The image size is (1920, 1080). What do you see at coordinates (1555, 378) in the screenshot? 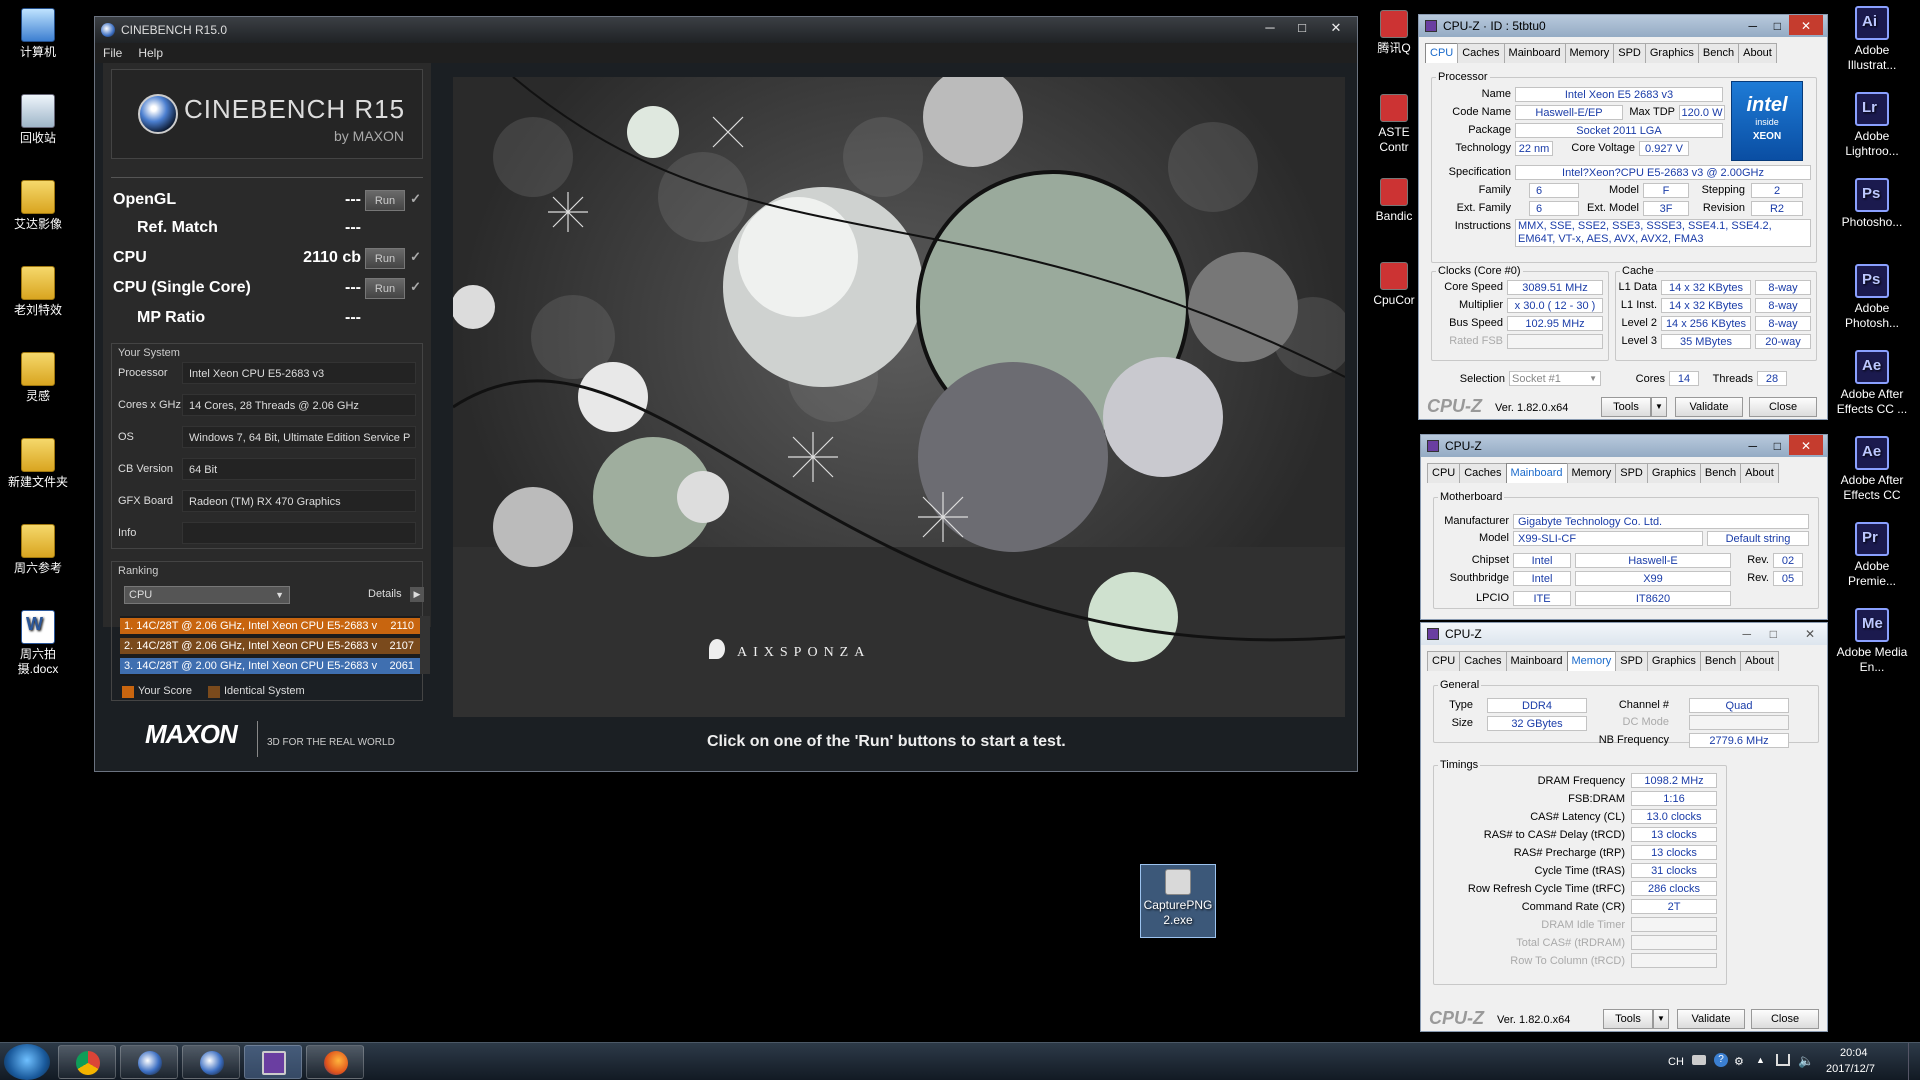
I see `socket-select: Socket #1 ▼` at bounding box center [1555, 378].